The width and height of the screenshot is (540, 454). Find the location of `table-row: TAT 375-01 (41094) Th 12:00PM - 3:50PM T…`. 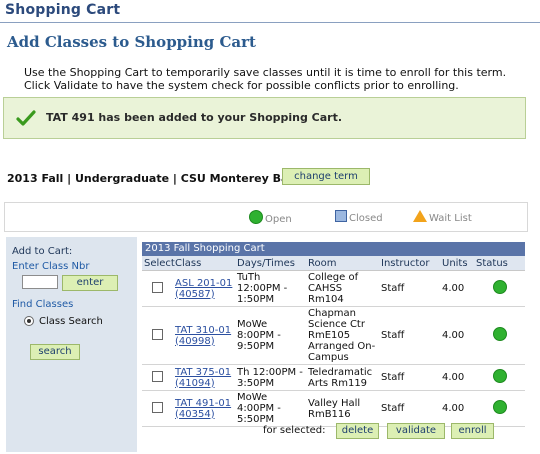

table-row: TAT 375-01 (41094) Th 12:00PM - 3:50PM T… is located at coordinates (333, 377).